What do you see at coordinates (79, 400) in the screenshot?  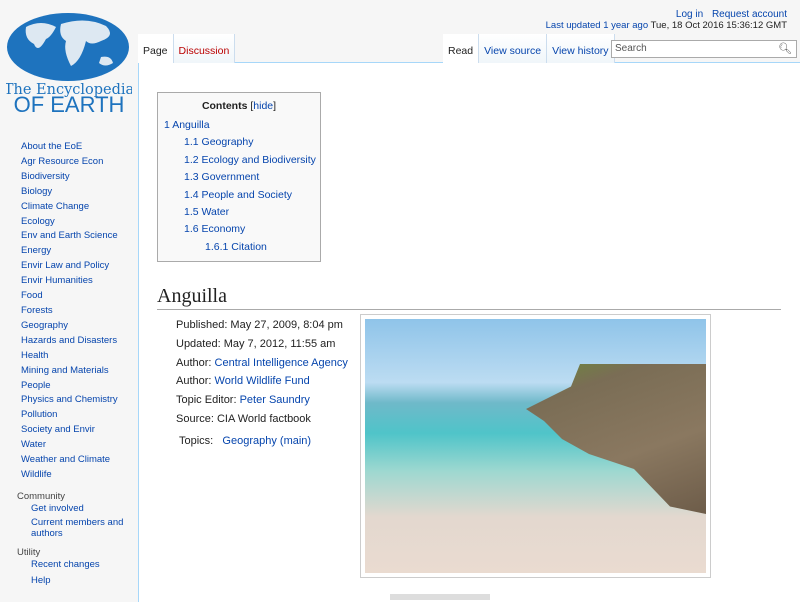 I see `sidebar-item: Physics and Chemistry` at bounding box center [79, 400].